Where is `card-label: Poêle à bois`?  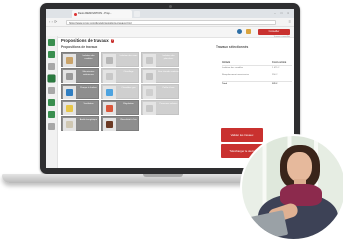
card-label: Poêle à bois is located at coordinates (168, 88).